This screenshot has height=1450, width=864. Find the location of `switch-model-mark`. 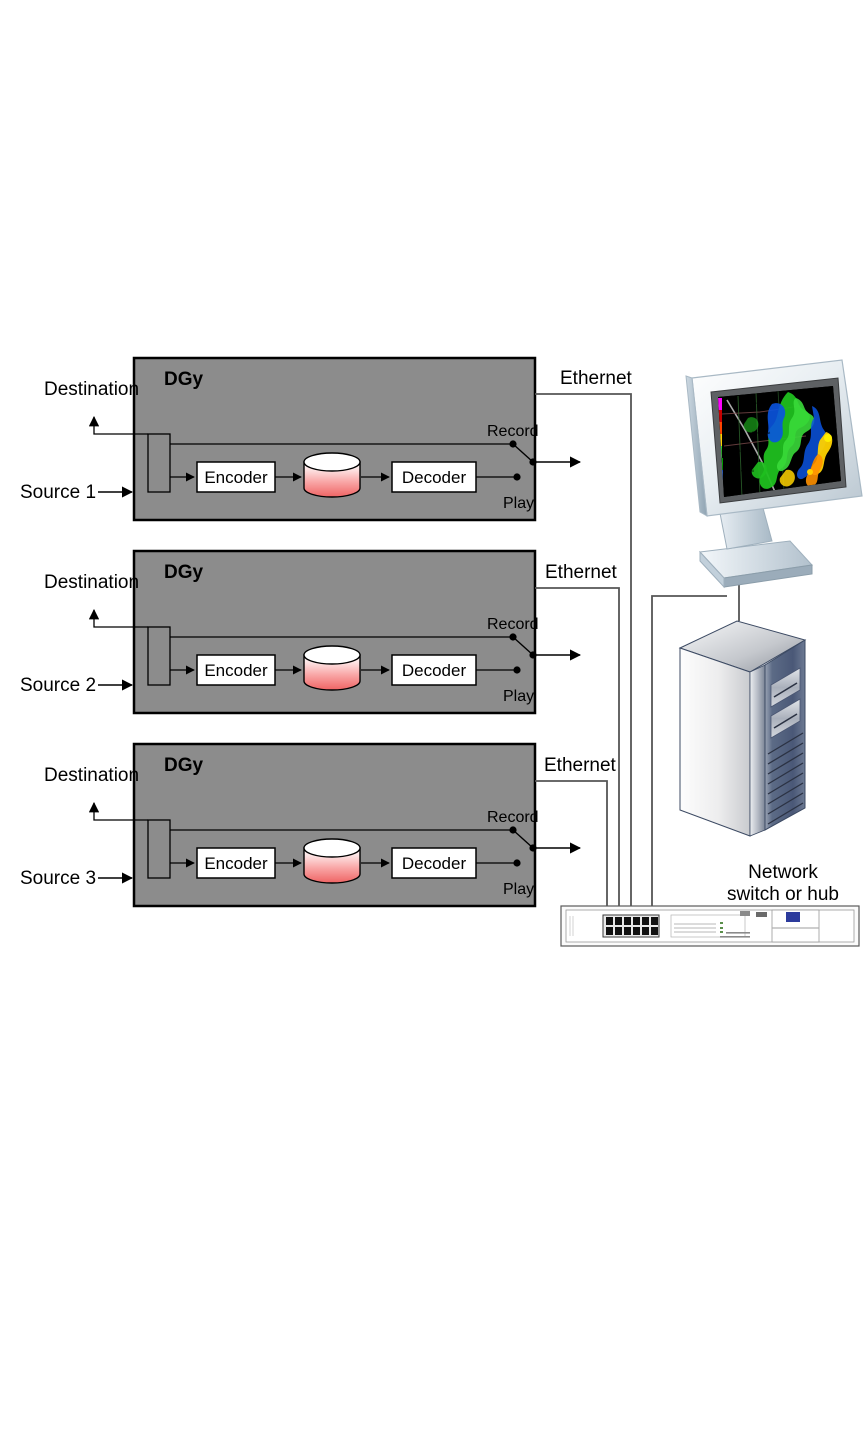

switch-model-mark is located at coordinates (761, 914).